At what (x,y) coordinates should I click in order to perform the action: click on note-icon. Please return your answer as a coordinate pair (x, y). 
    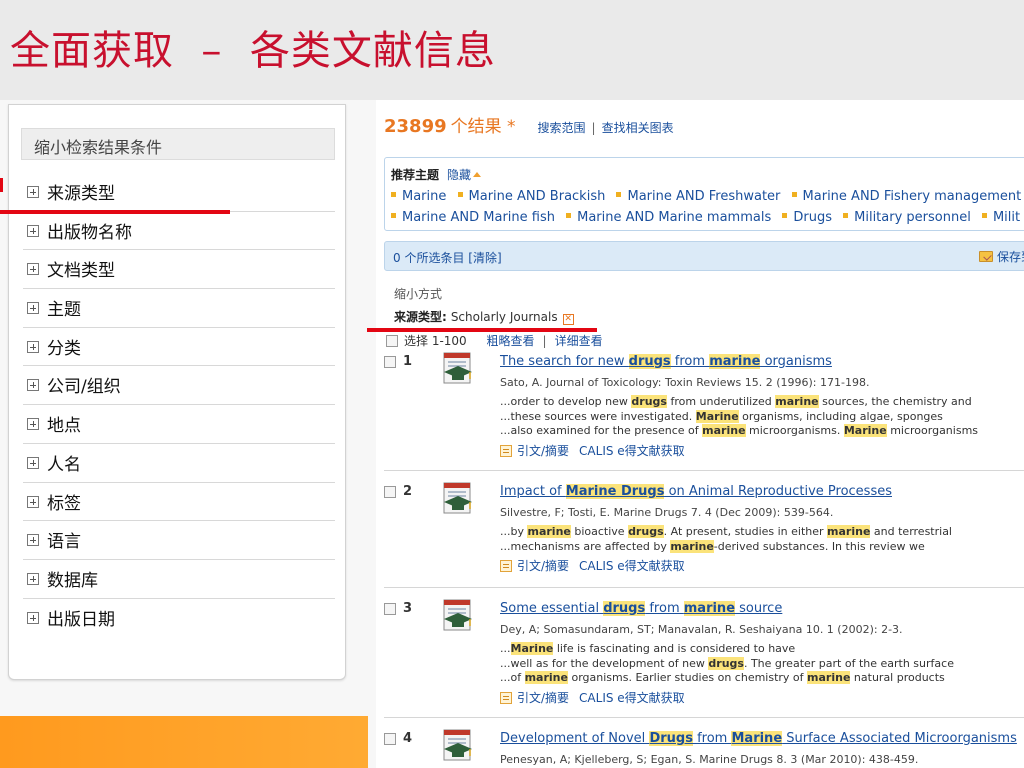
    Looking at the image, I should click on (506, 450).